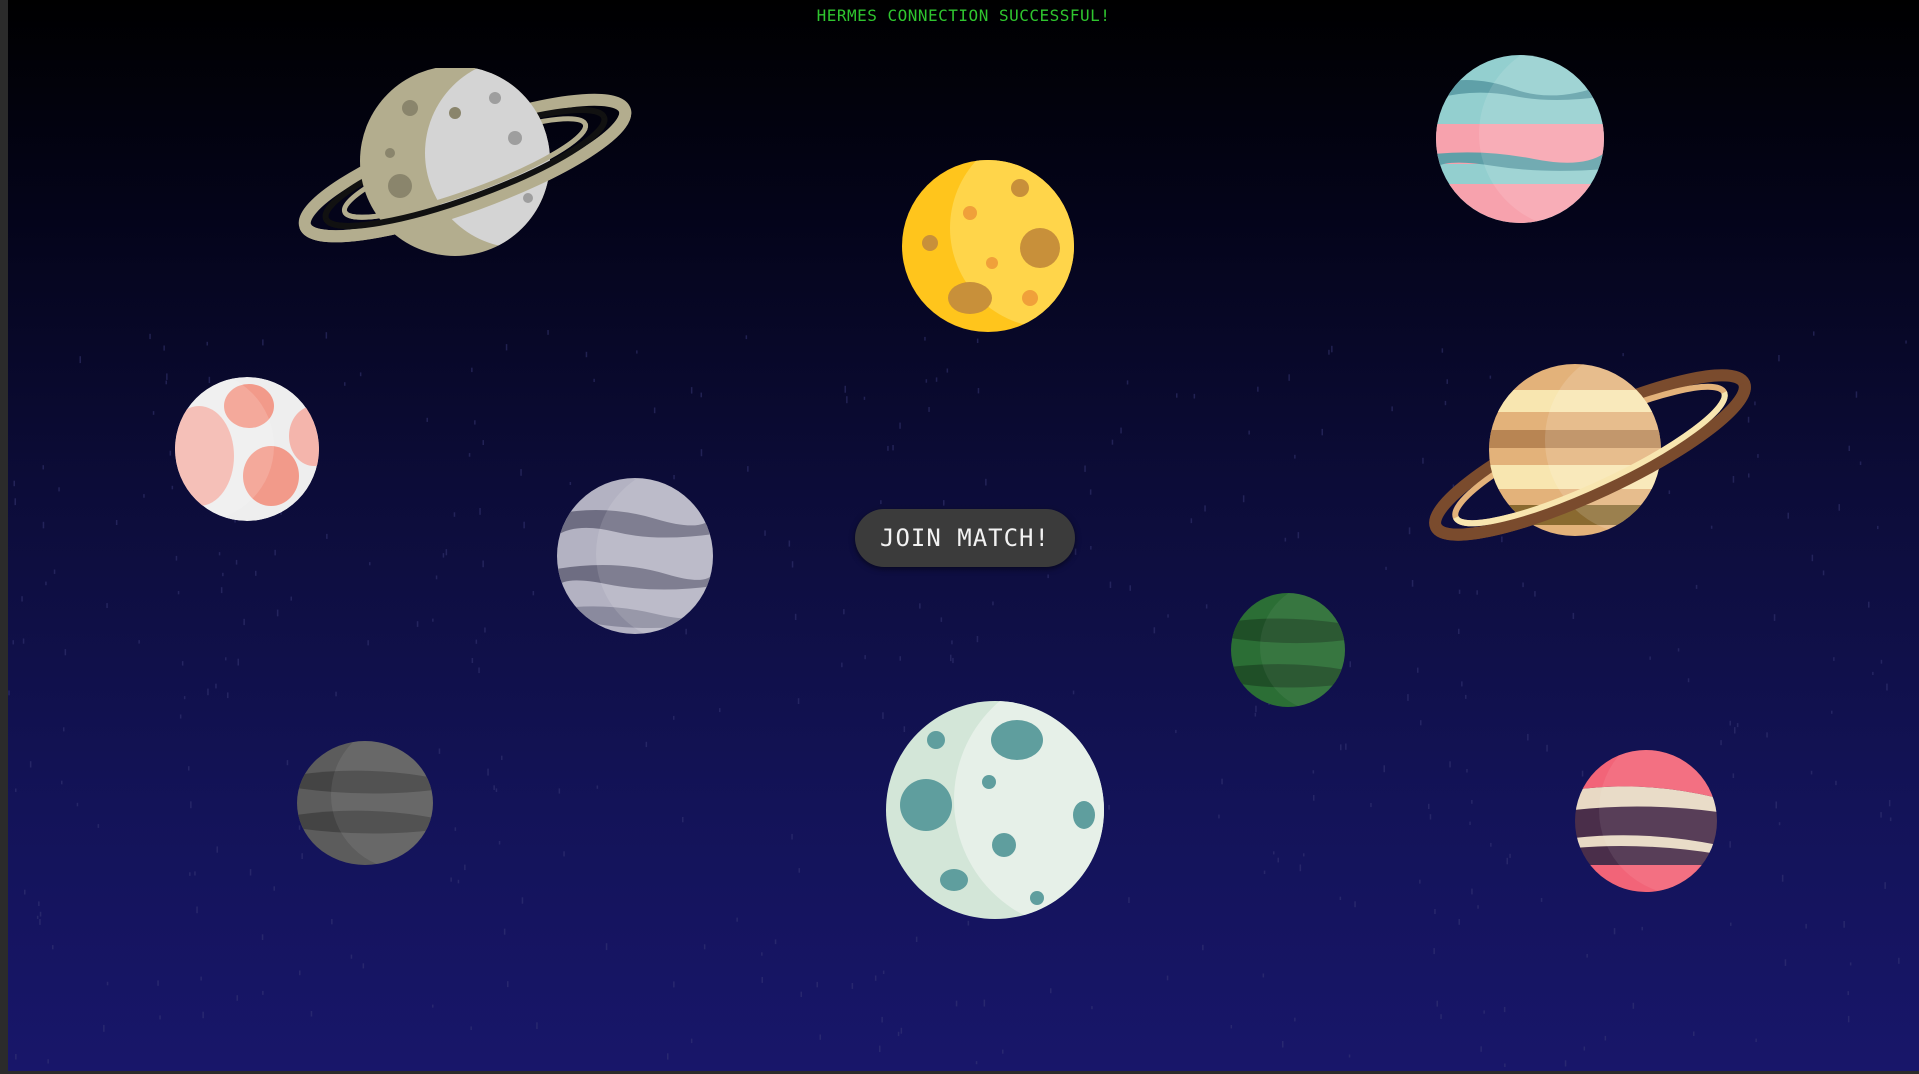 The image size is (1919, 1074). I want to click on orange-ringed-planet, so click(1590, 452).